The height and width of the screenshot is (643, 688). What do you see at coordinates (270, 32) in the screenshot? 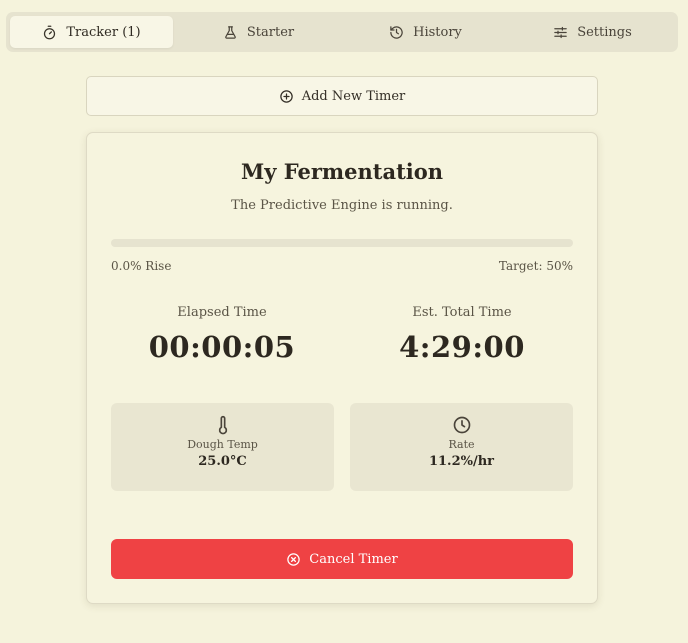
I see `tab-starter-label: Starter` at bounding box center [270, 32].